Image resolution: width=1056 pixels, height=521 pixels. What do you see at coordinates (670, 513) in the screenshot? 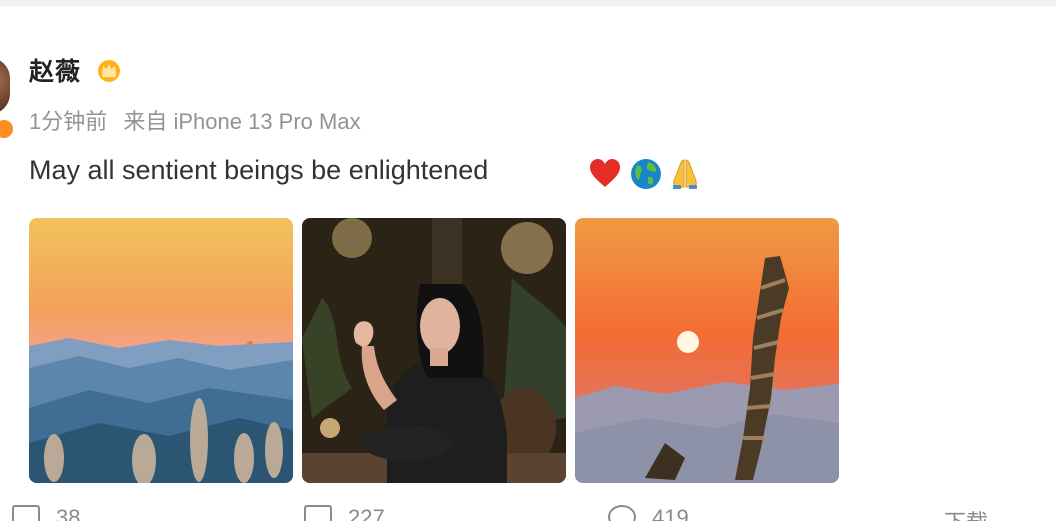
I see `like-count: 419` at bounding box center [670, 513].